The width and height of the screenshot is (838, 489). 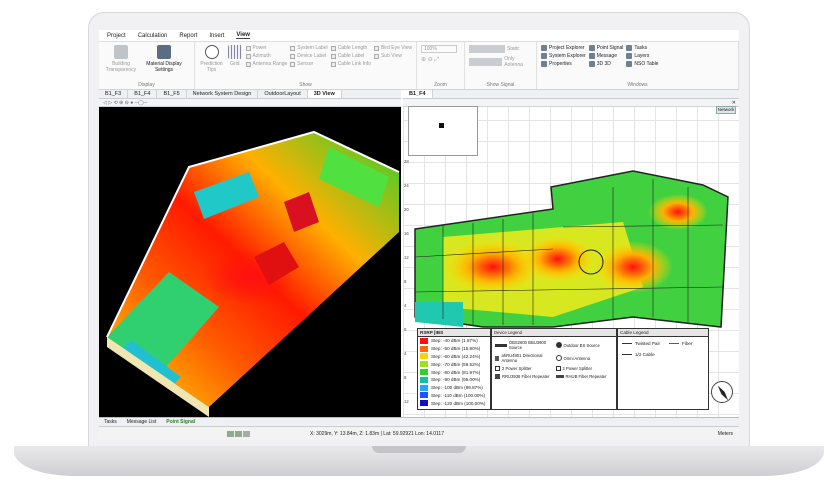 What do you see at coordinates (558, 345) in the screenshot?
I see `outdoor-bs-icon` at bounding box center [558, 345].